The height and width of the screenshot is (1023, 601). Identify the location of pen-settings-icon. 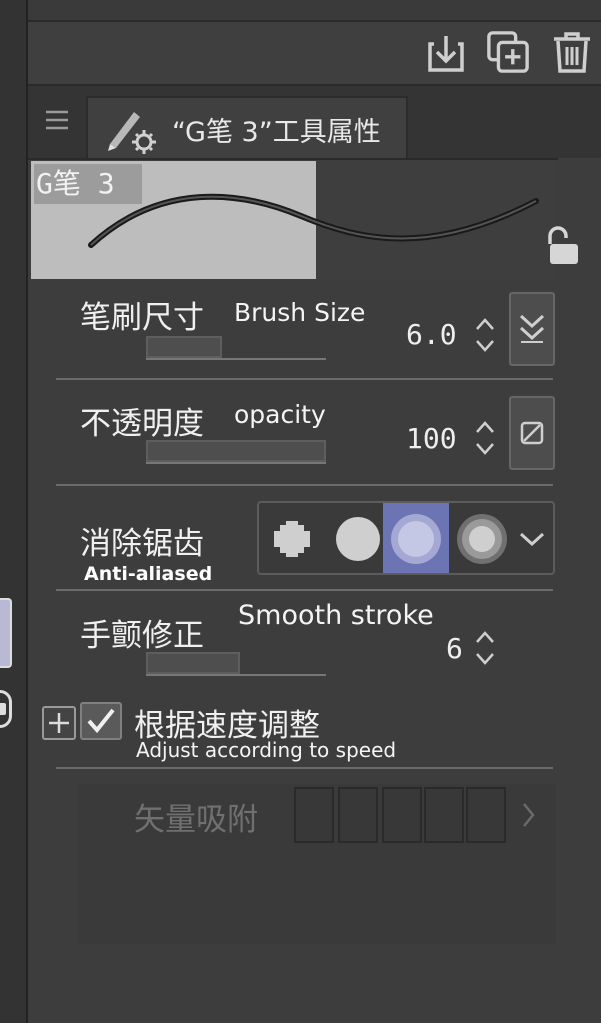
(131, 131).